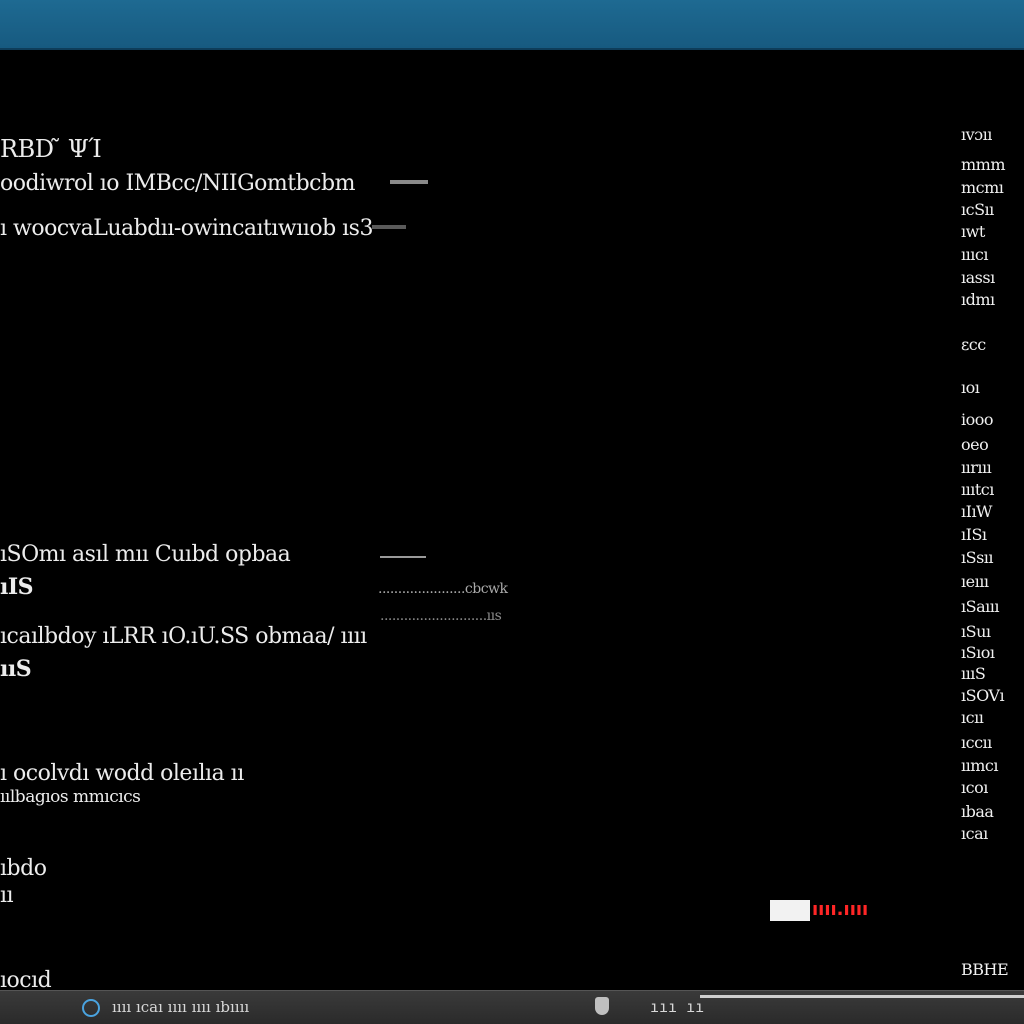 Image resolution: width=1024 pixels, height=1024 pixels. What do you see at coordinates (972, 717) in the screenshot?
I see `side-panel-item: ıcıı` at bounding box center [972, 717].